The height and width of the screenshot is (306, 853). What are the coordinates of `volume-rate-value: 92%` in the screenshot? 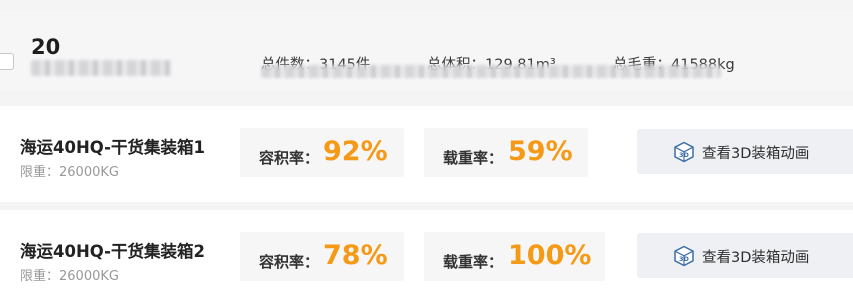 It's located at (355, 151).